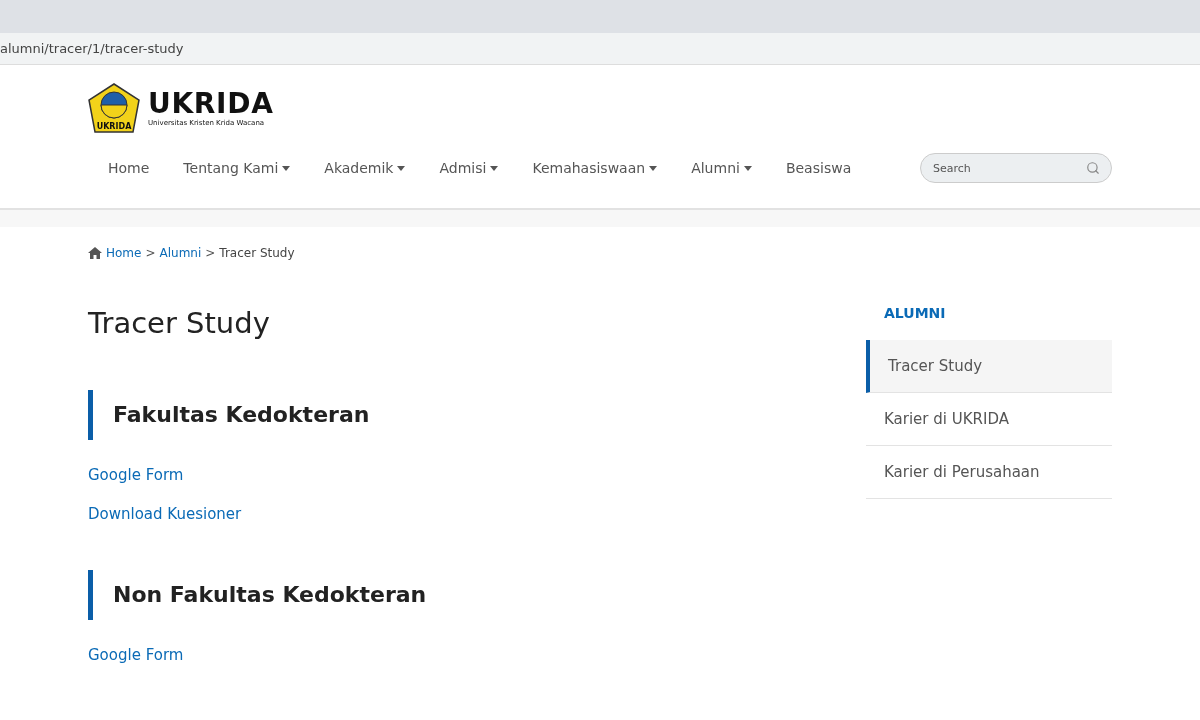  Describe the element at coordinates (95, 253) in the screenshot. I see `home-icon` at that location.